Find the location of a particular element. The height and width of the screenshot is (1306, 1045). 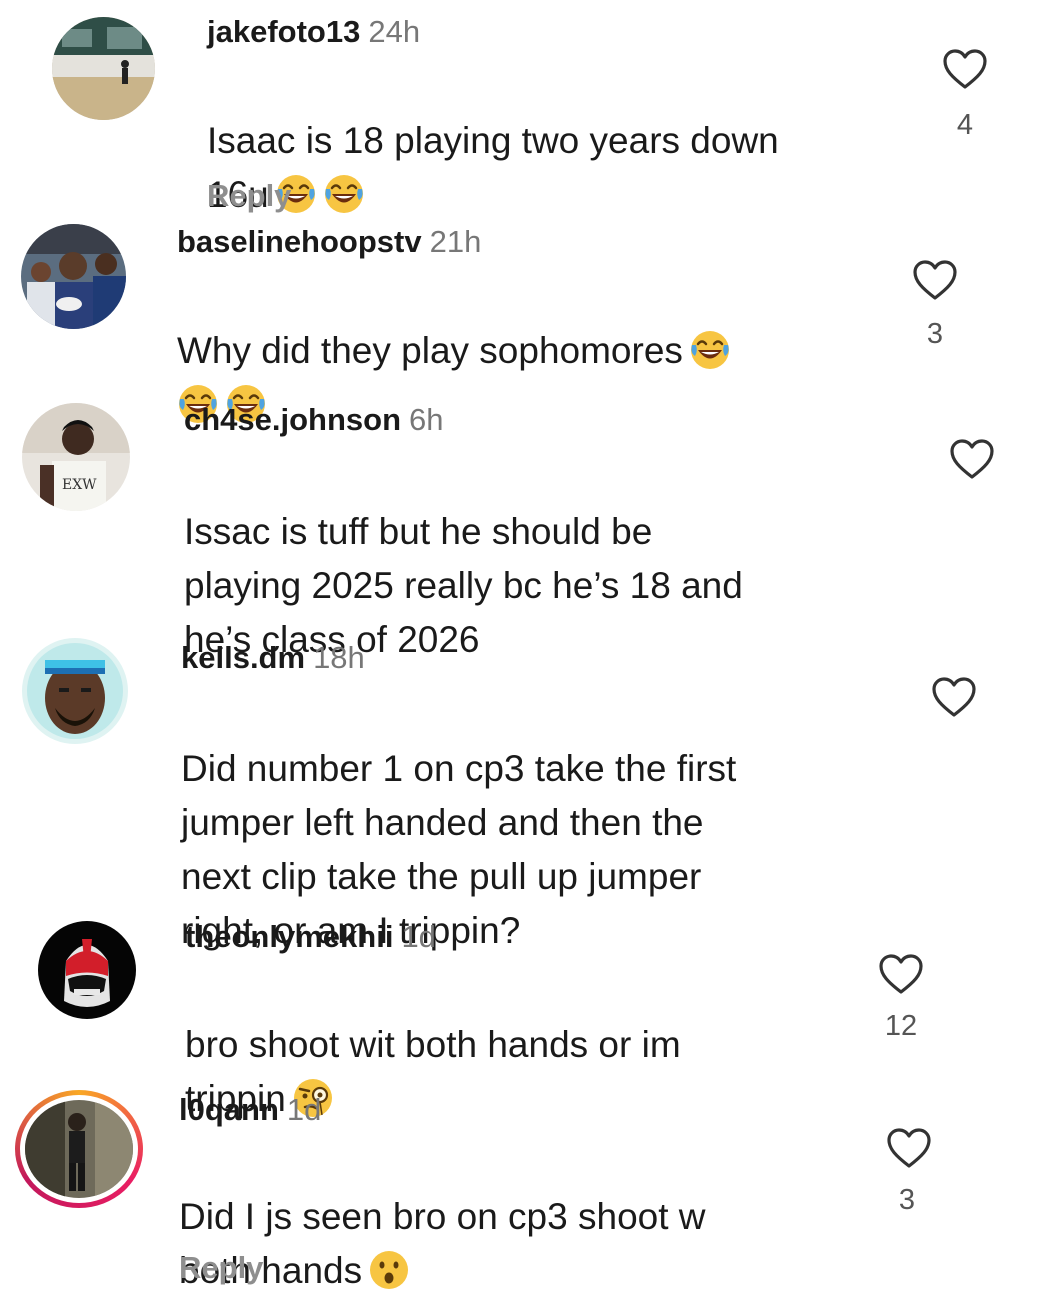

avatar: EXW is located at coordinates (76, 457).